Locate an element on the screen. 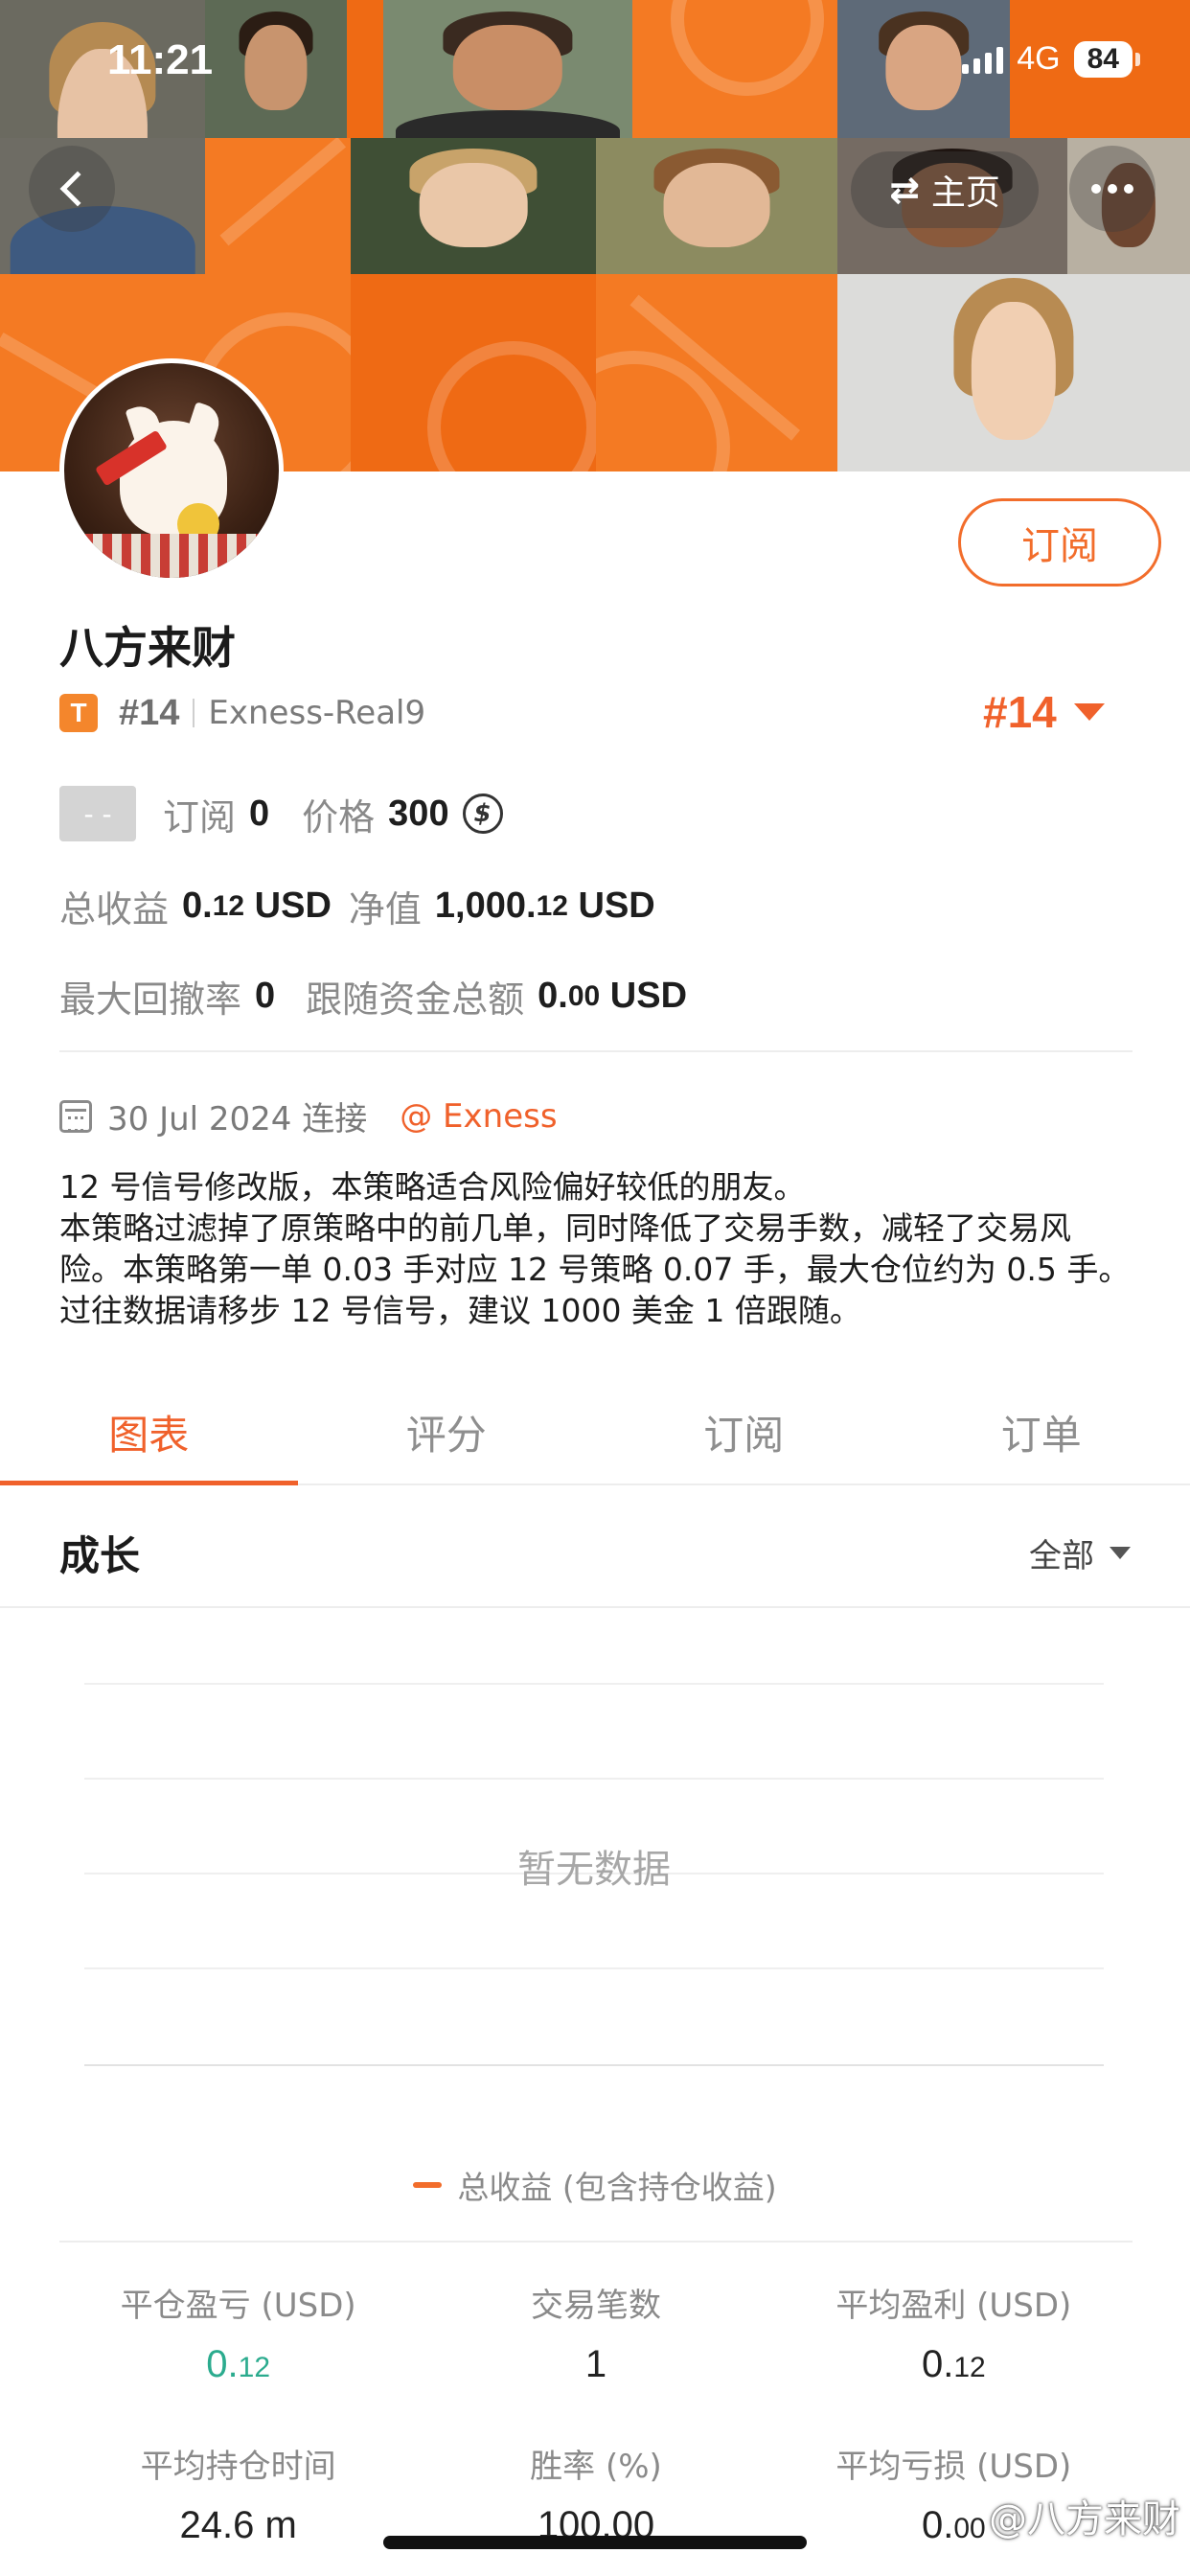 The height and width of the screenshot is (2576, 1190). max-drawdown-value: 0 is located at coordinates (265, 996).